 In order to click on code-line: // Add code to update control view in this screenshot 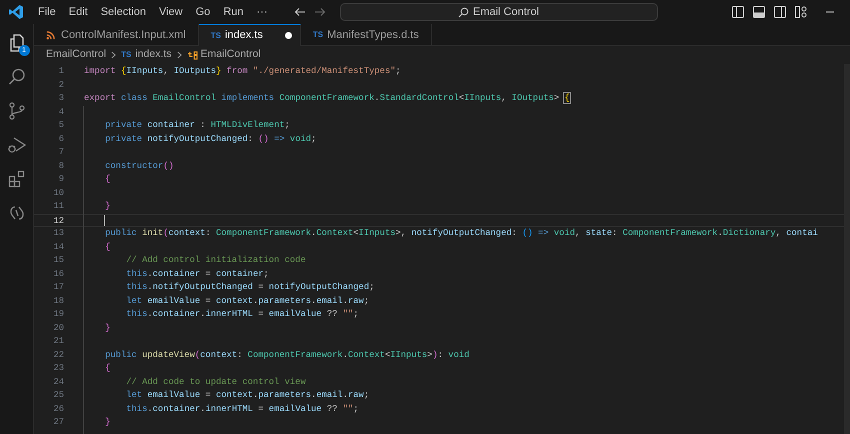, I will do `click(215, 382)`.